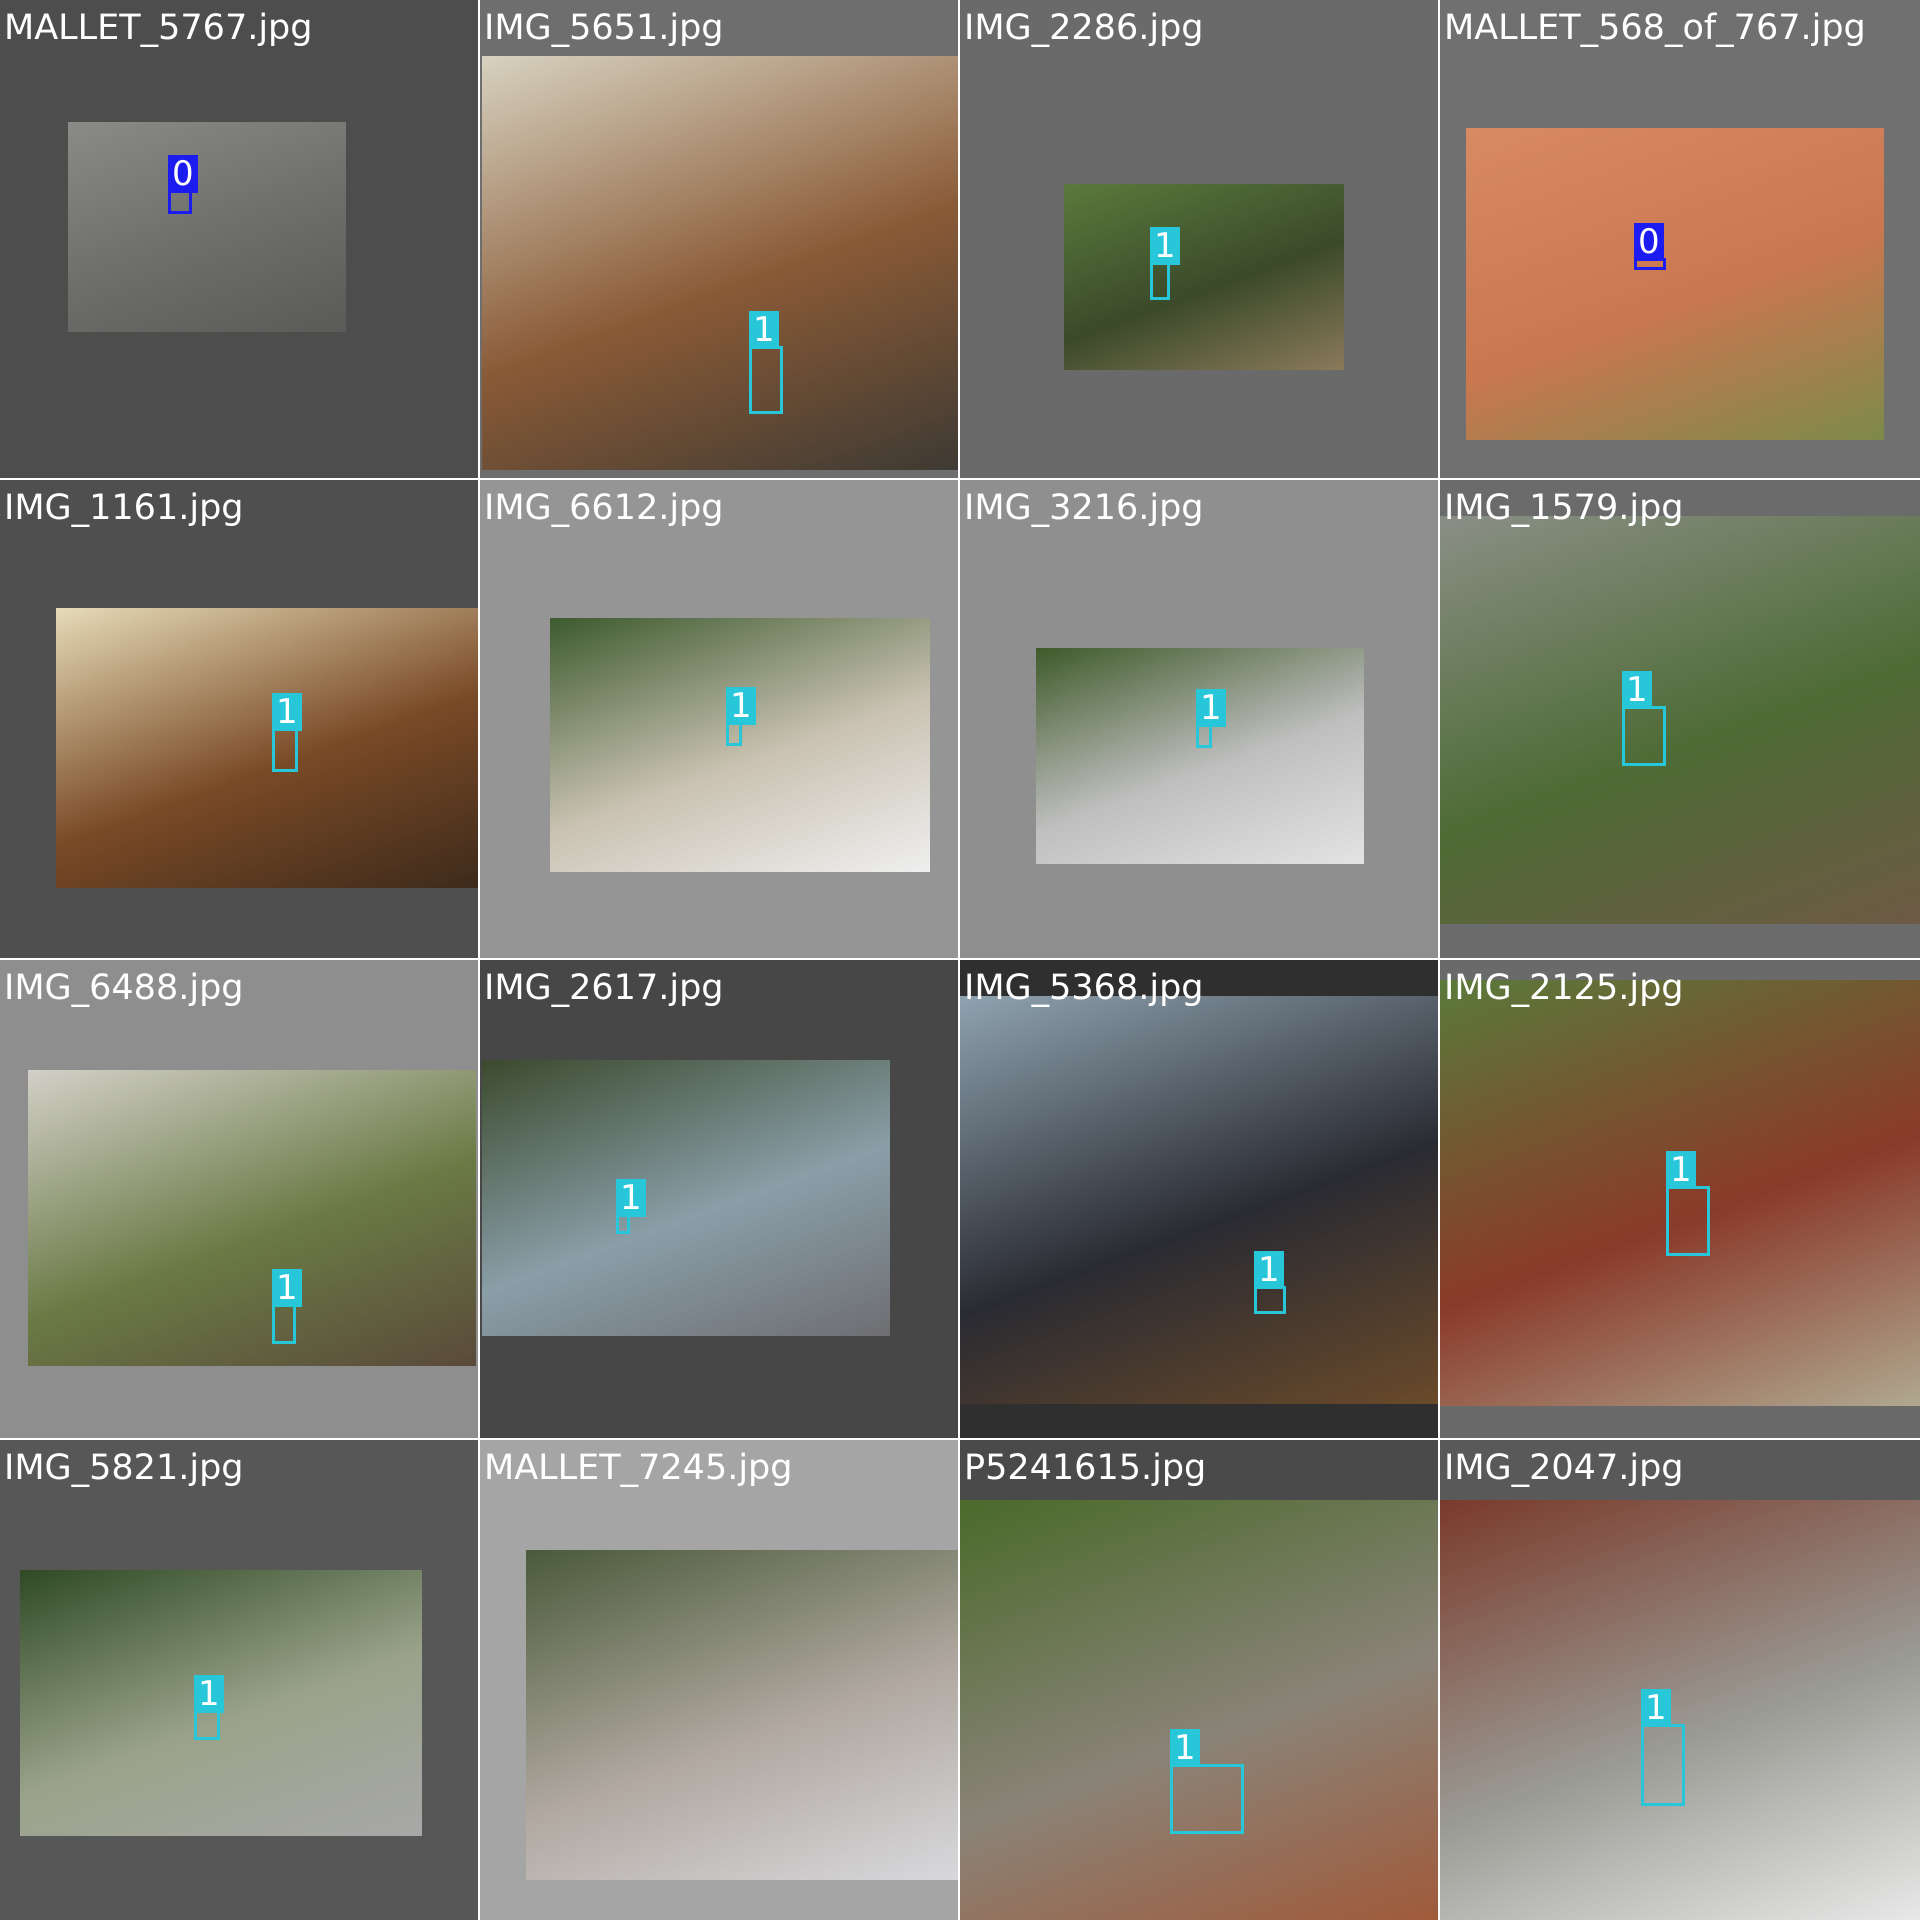 The height and width of the screenshot is (1920, 1920). I want to click on image-tile: 1 IMG_5368.jpg, so click(1200, 1200).